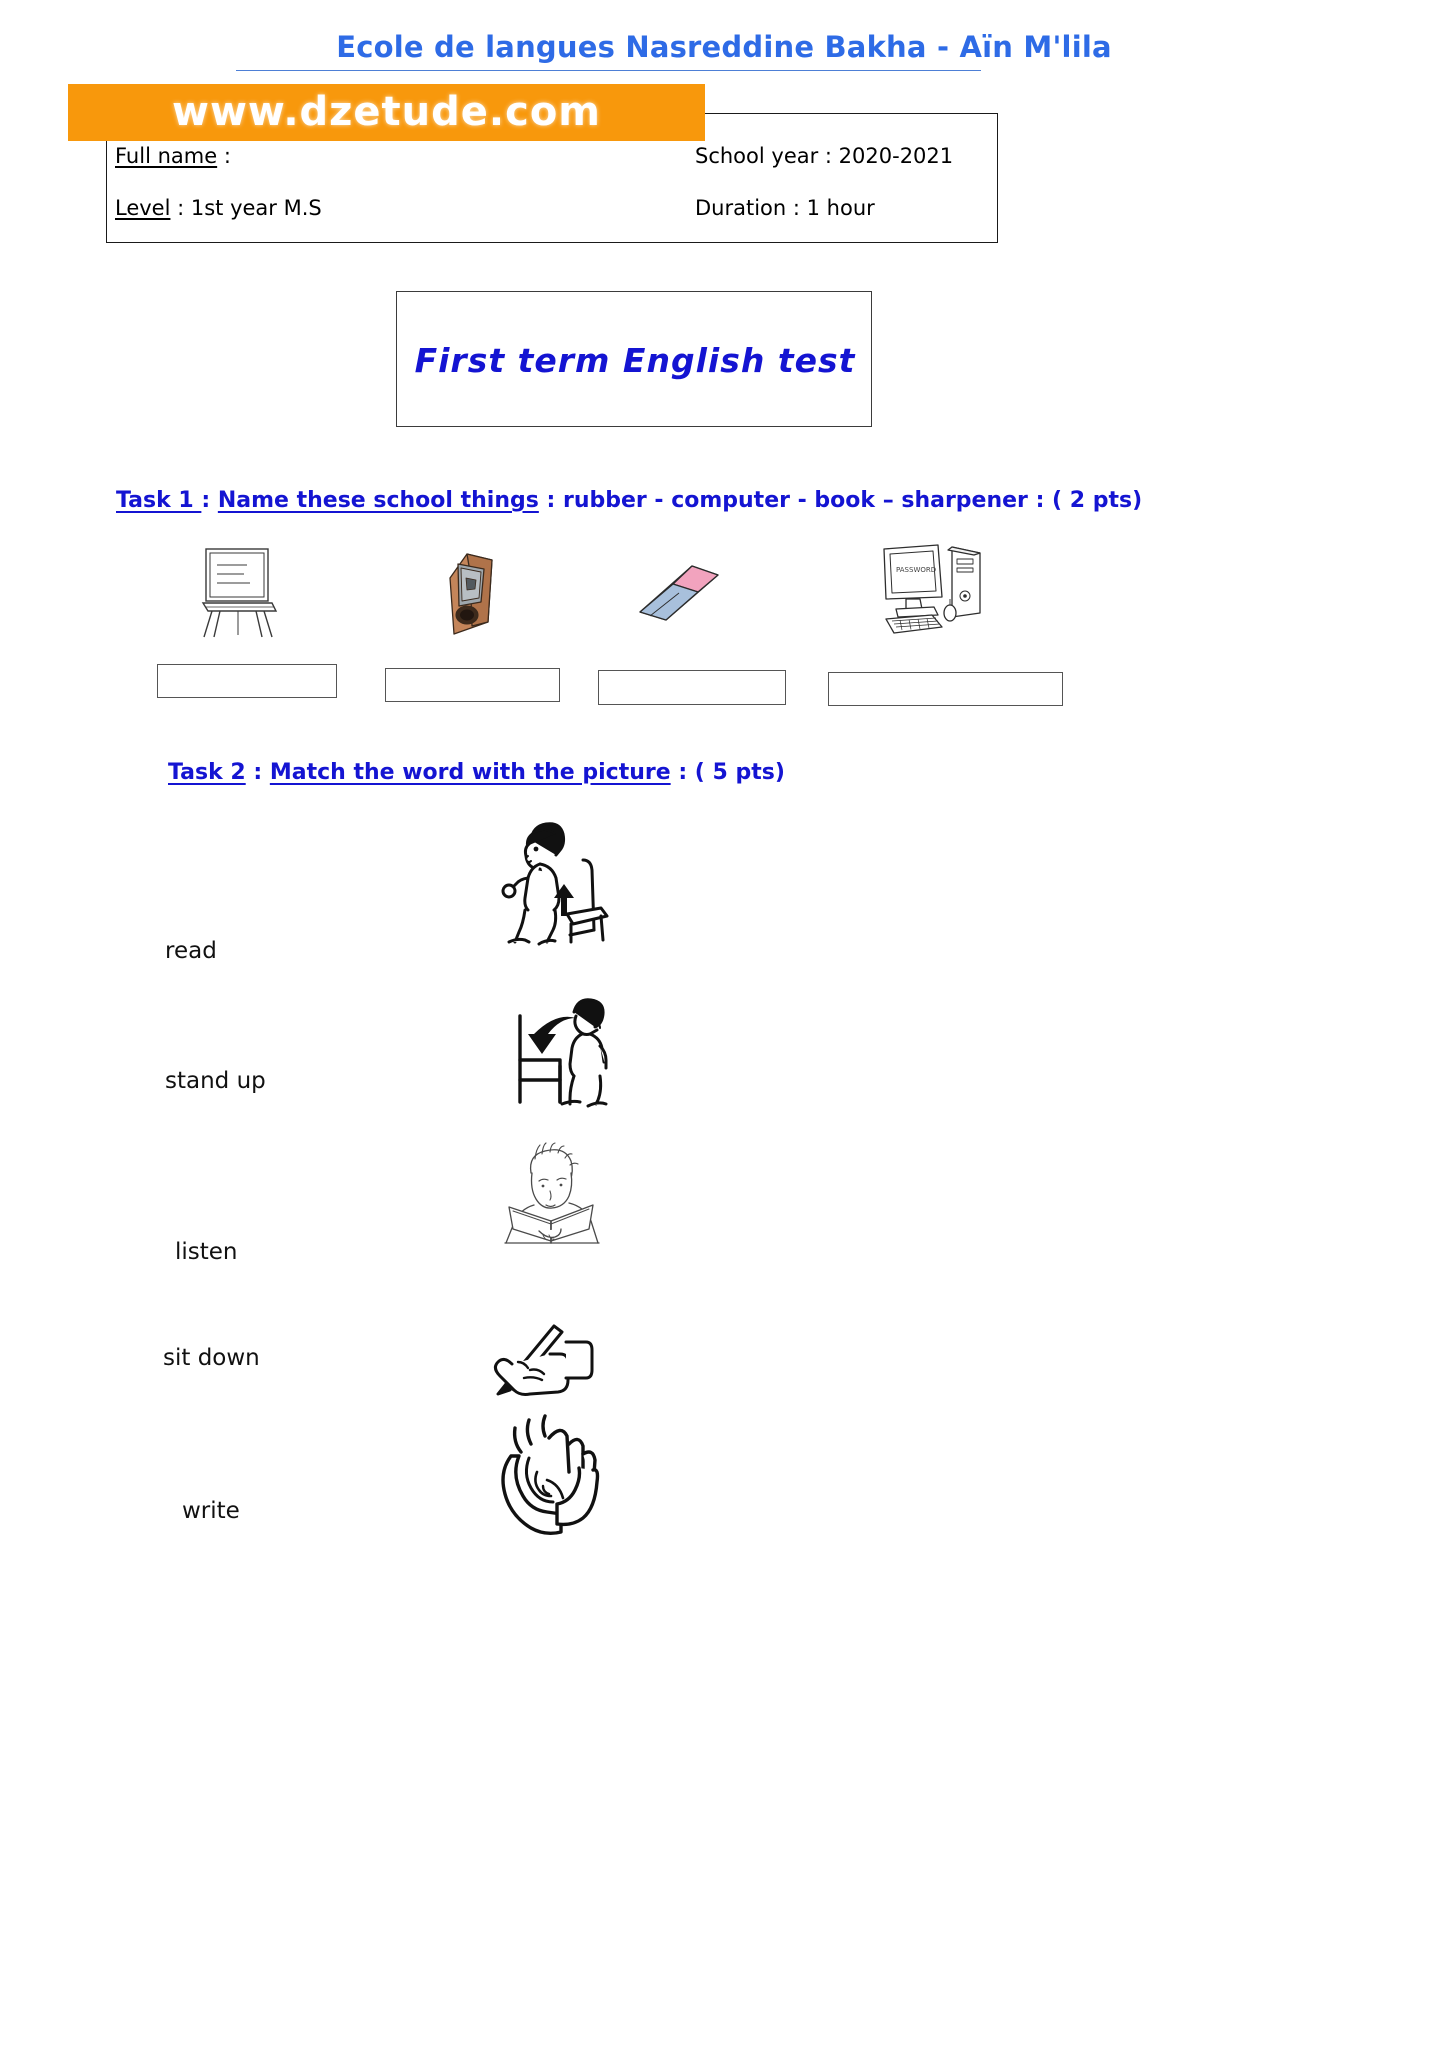 The height and width of the screenshot is (2048, 1448). Describe the element at coordinates (476, 594) in the screenshot. I see `pencil-sharpener-picture` at that location.